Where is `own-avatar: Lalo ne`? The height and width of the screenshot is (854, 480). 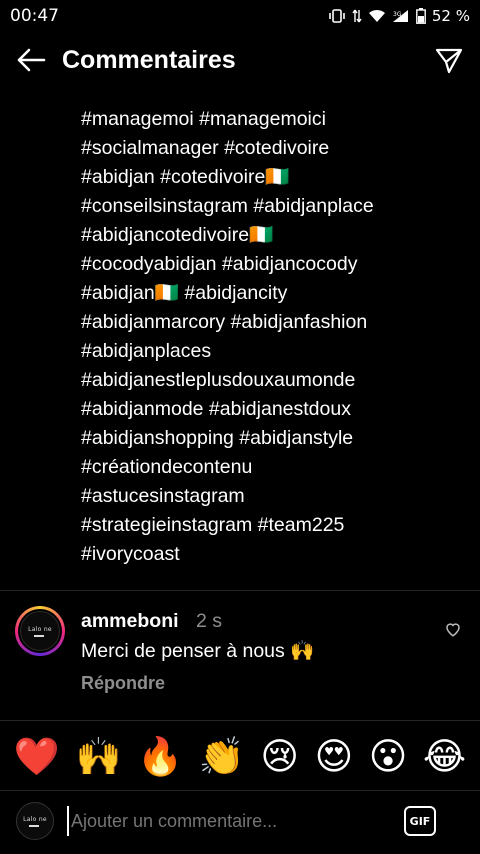
own-avatar: Lalo ne is located at coordinates (35, 821).